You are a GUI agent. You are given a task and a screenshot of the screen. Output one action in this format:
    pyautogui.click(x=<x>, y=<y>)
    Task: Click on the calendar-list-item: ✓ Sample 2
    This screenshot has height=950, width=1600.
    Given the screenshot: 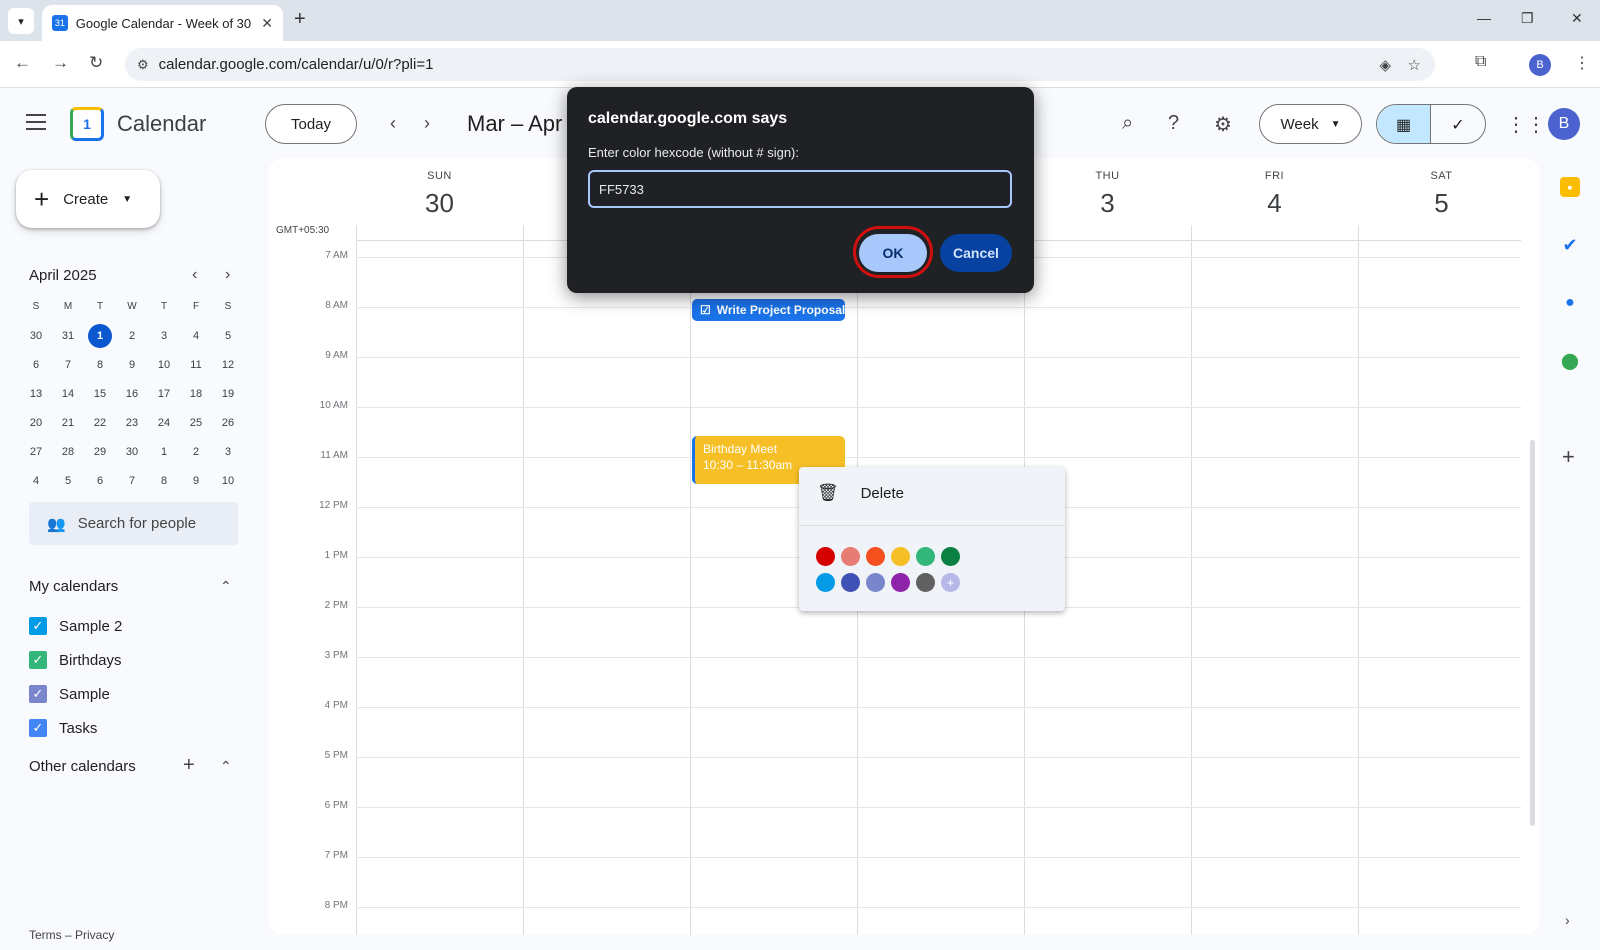 What is the action you would take?
    pyautogui.click(x=75, y=626)
    